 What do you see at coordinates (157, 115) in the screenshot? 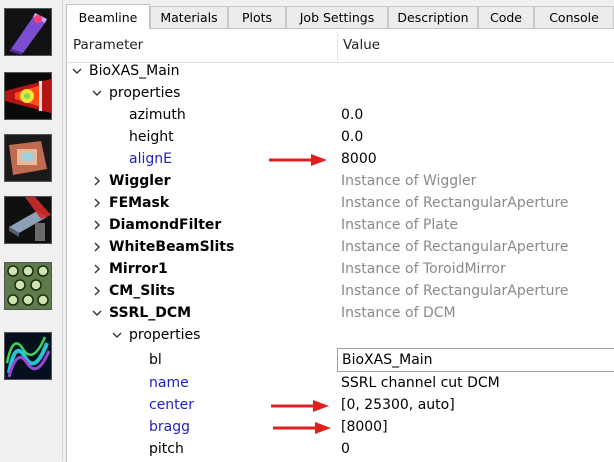
I see `param-name: azimuth` at bounding box center [157, 115].